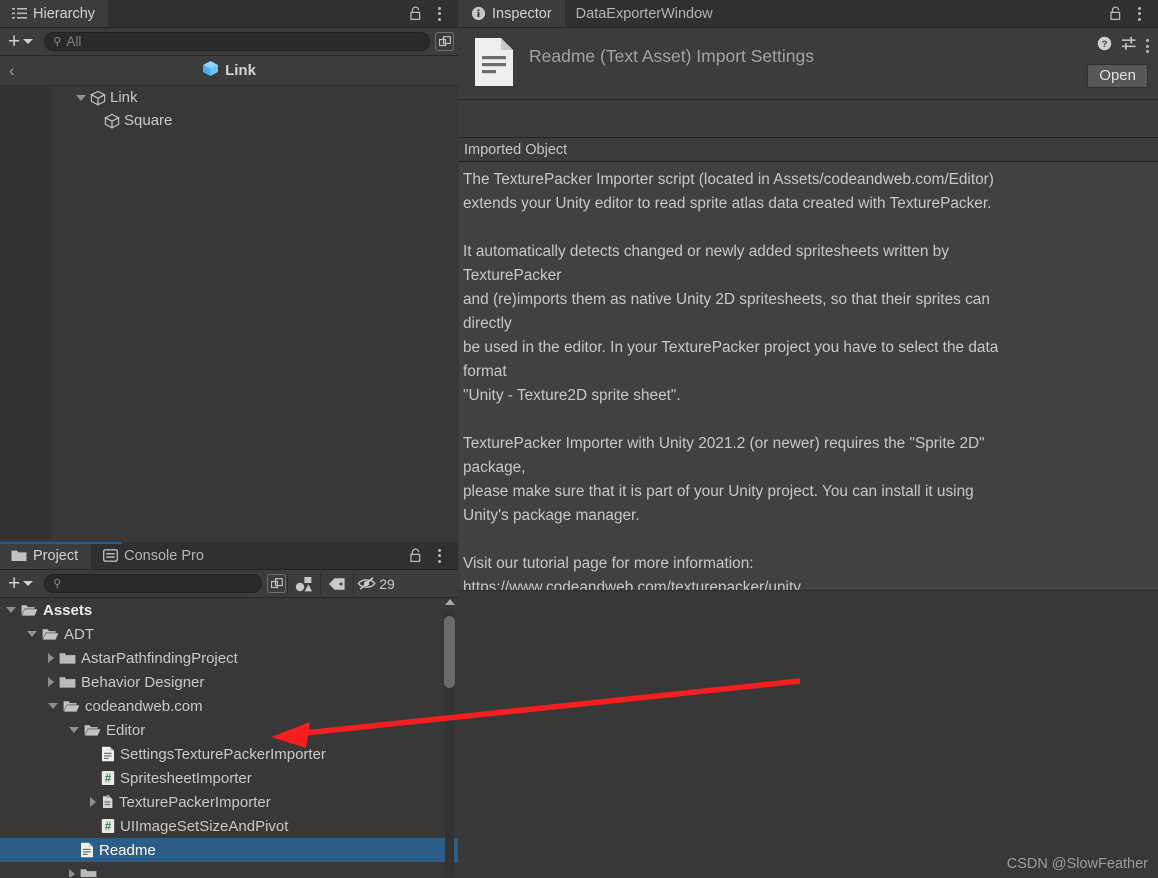 The width and height of the screenshot is (1158, 878). What do you see at coordinates (229, 610) in the screenshot?
I see `project-item: Assets` at bounding box center [229, 610].